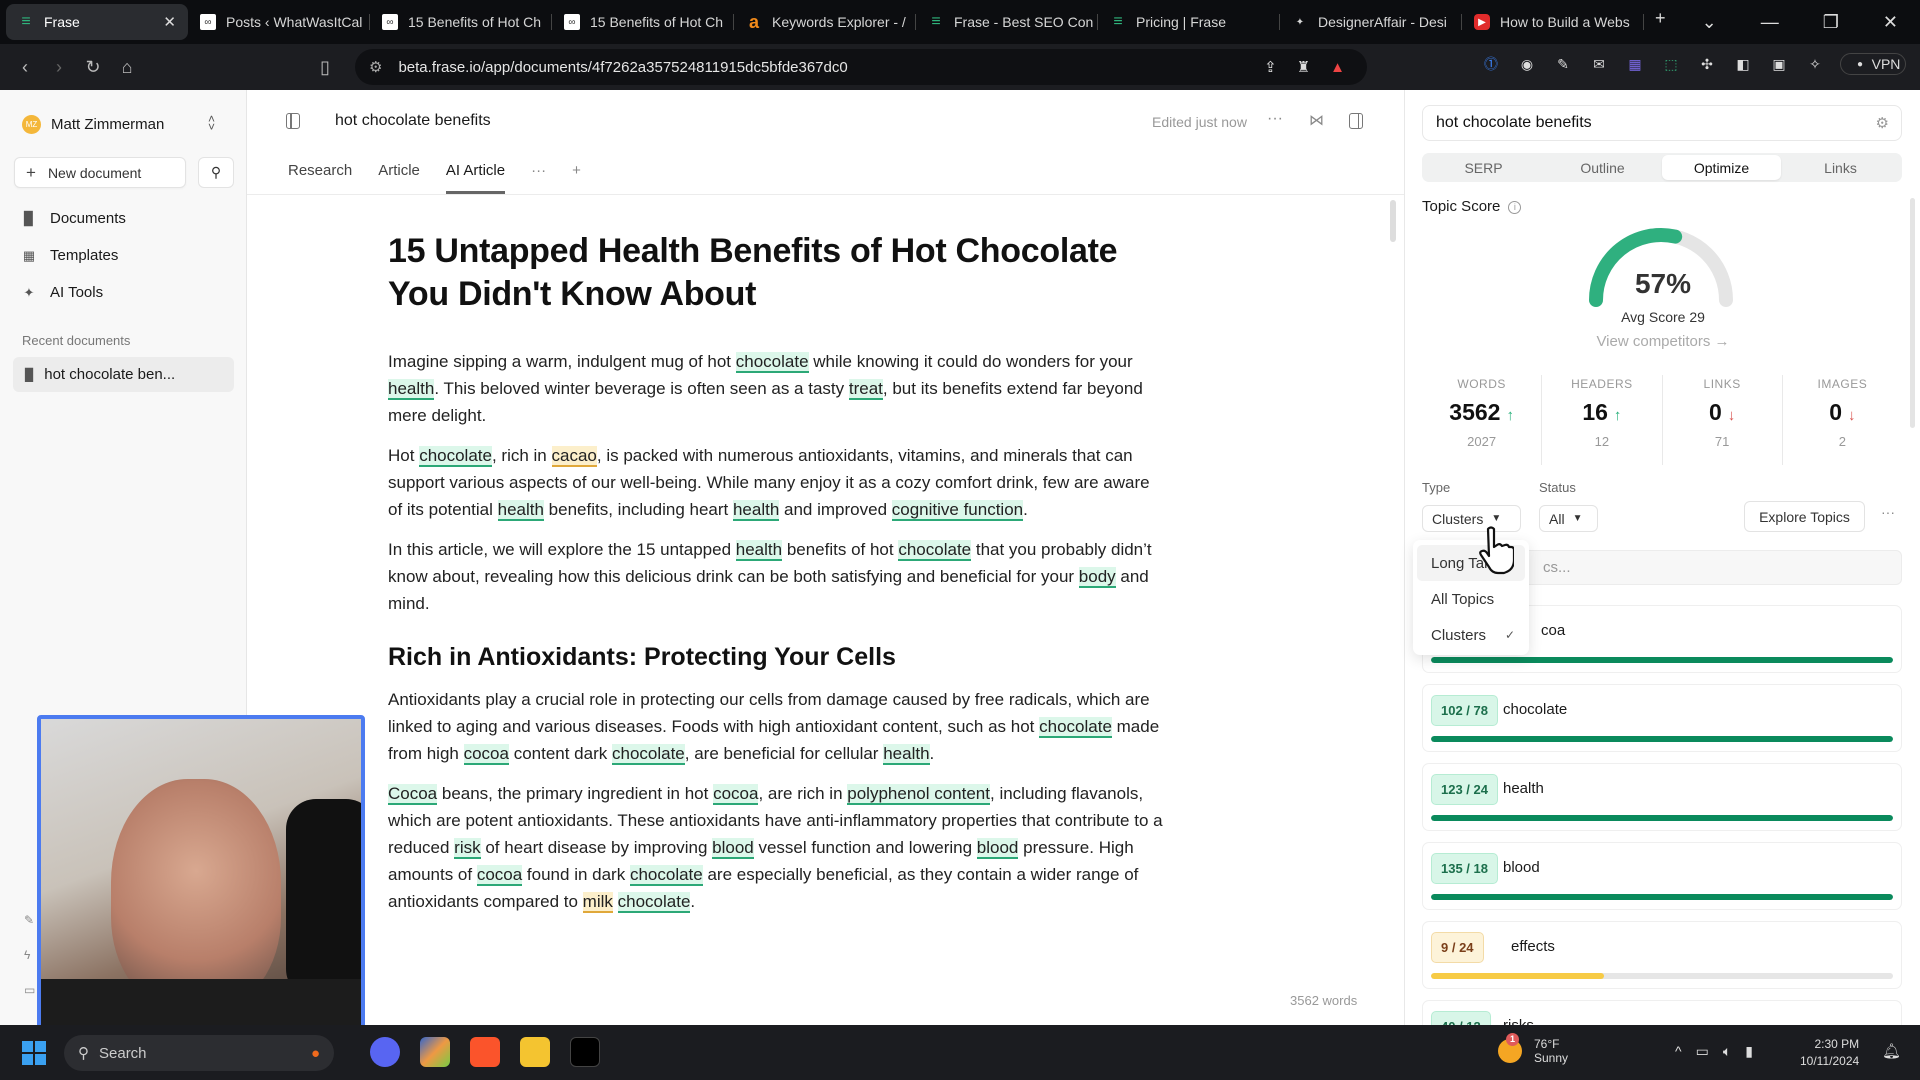 Image resolution: width=1920 pixels, height=1080 pixels. What do you see at coordinates (597, 902) in the screenshot?
I see `topic-highlight-partial: milk` at bounding box center [597, 902].